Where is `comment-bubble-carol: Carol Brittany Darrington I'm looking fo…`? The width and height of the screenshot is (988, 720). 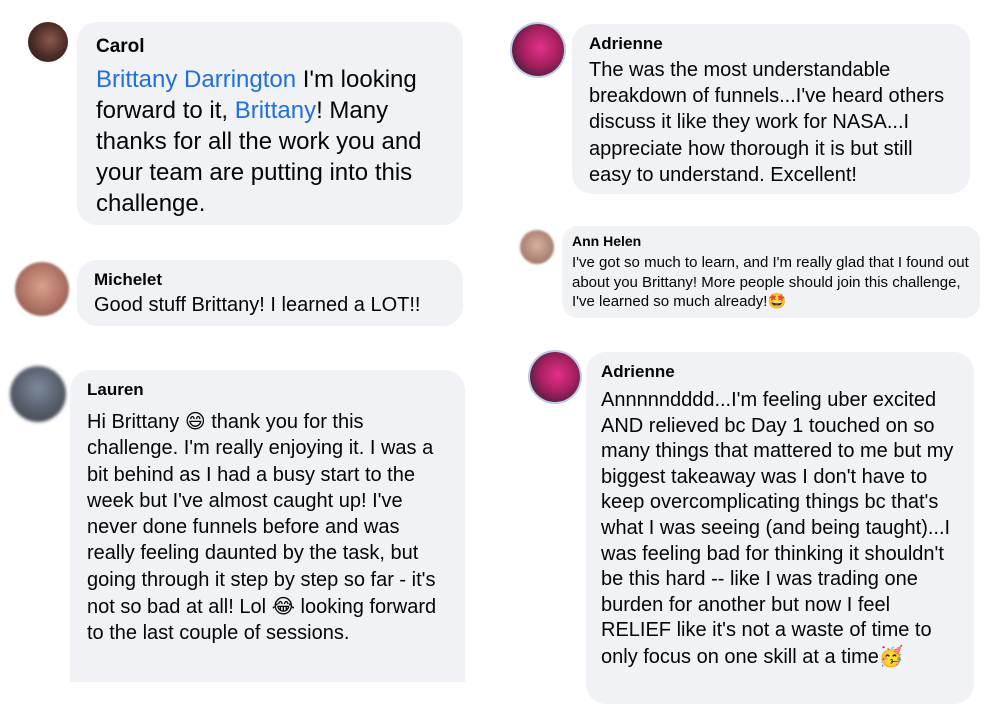 comment-bubble-carol: Carol Brittany Darrington I'm looking fo… is located at coordinates (270, 123).